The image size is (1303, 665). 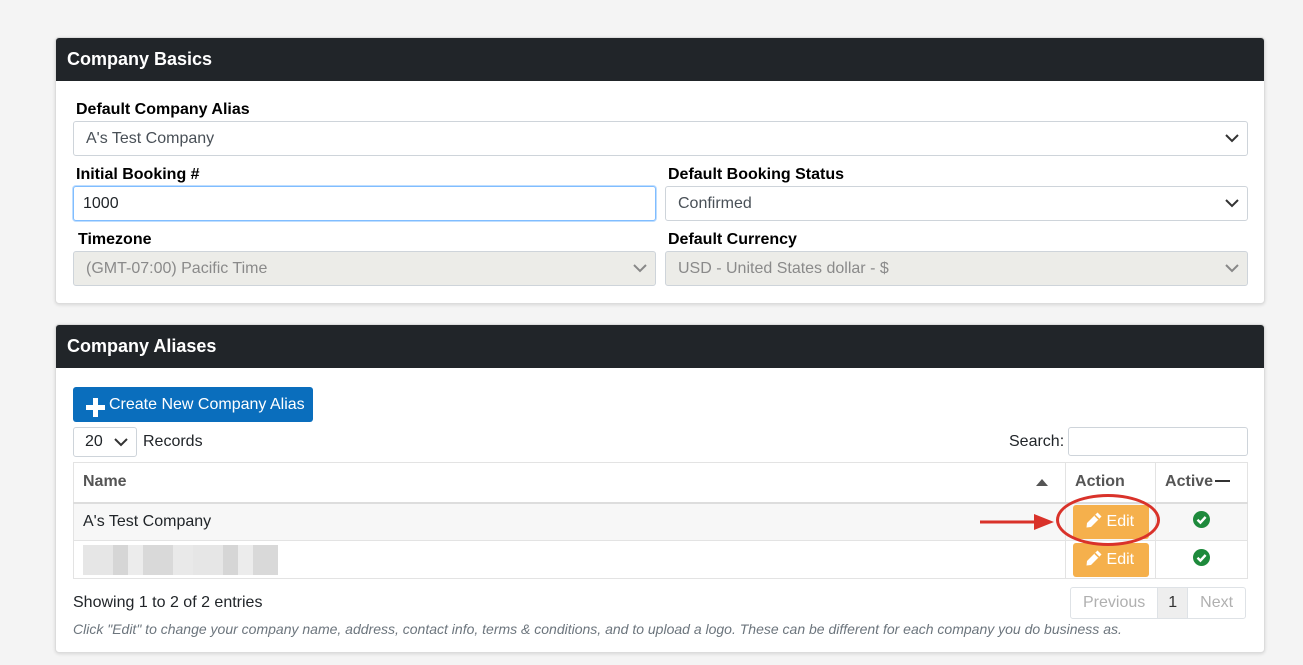 What do you see at coordinates (1173, 603) in the screenshot?
I see `pagination-page-1: 1` at bounding box center [1173, 603].